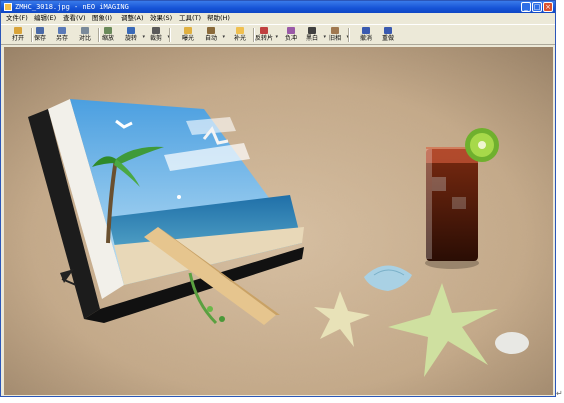 Image resolution: width=564 pixels, height=403 pixels. Describe the element at coordinates (240, 30) in the screenshot. I see `fill-light-icon` at that location.